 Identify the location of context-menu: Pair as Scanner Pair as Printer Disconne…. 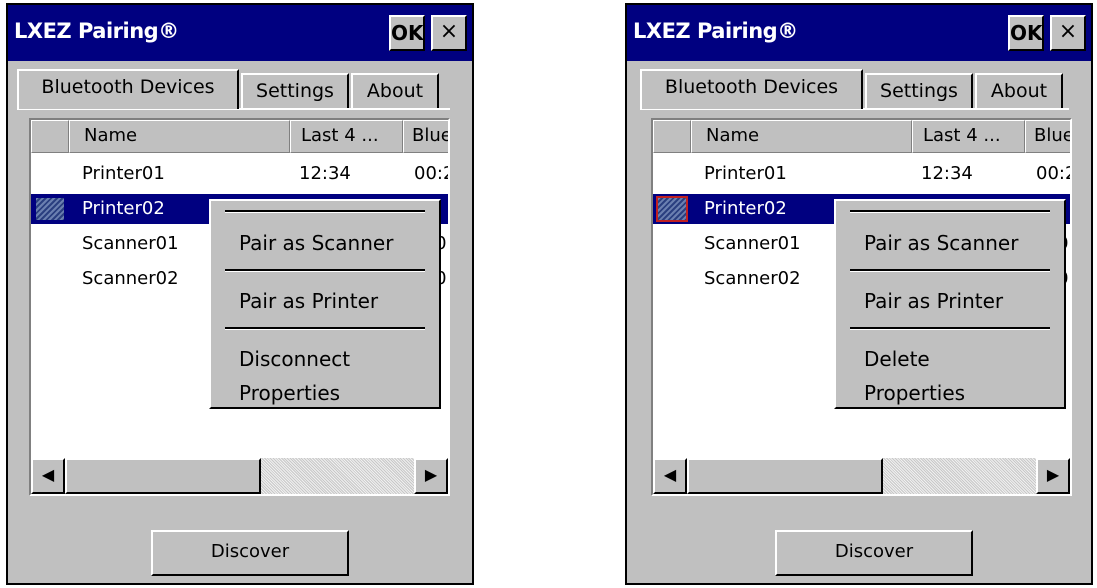
(325, 304).